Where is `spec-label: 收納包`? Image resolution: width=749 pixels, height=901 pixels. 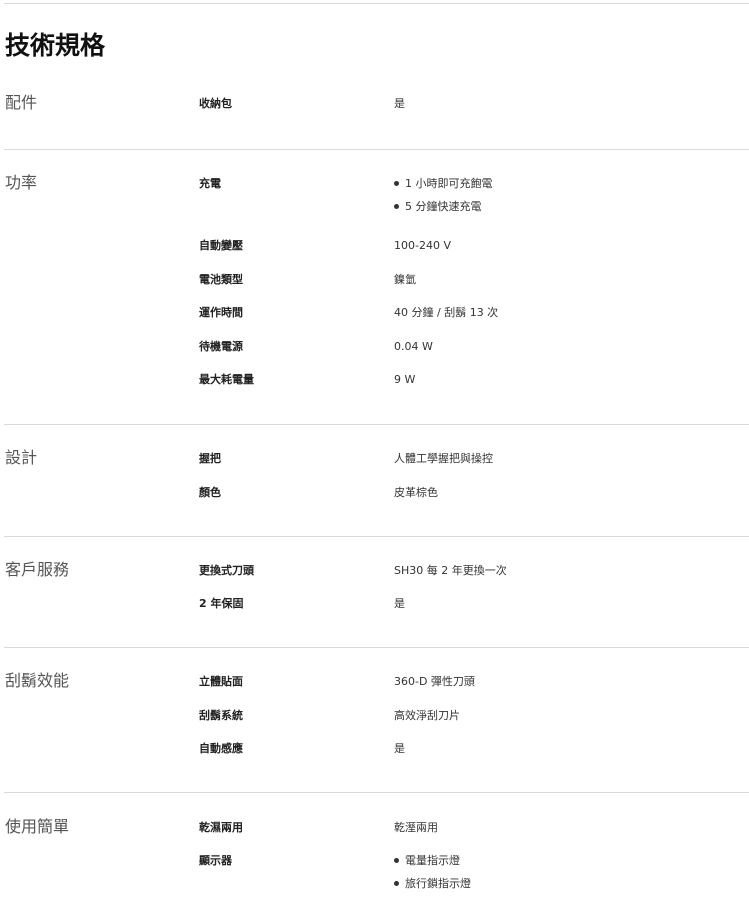 spec-label: 收納包 is located at coordinates (215, 103).